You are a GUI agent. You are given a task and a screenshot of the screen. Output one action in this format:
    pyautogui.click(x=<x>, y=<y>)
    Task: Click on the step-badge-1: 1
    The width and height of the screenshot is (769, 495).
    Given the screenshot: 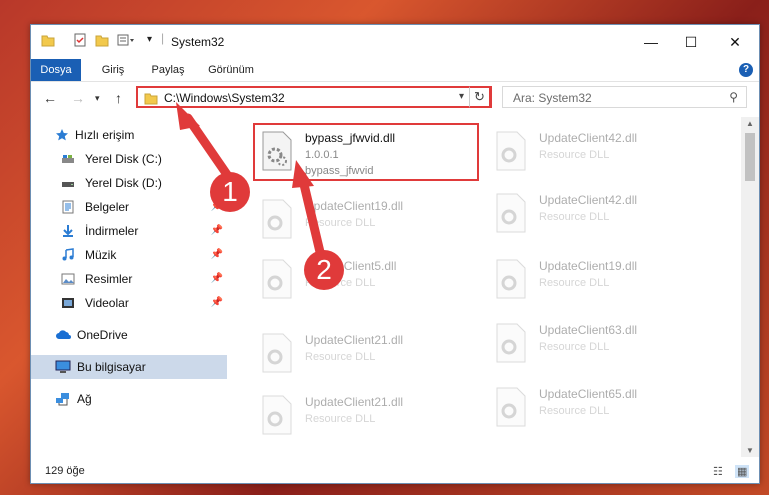 What is the action you would take?
    pyautogui.click(x=230, y=192)
    